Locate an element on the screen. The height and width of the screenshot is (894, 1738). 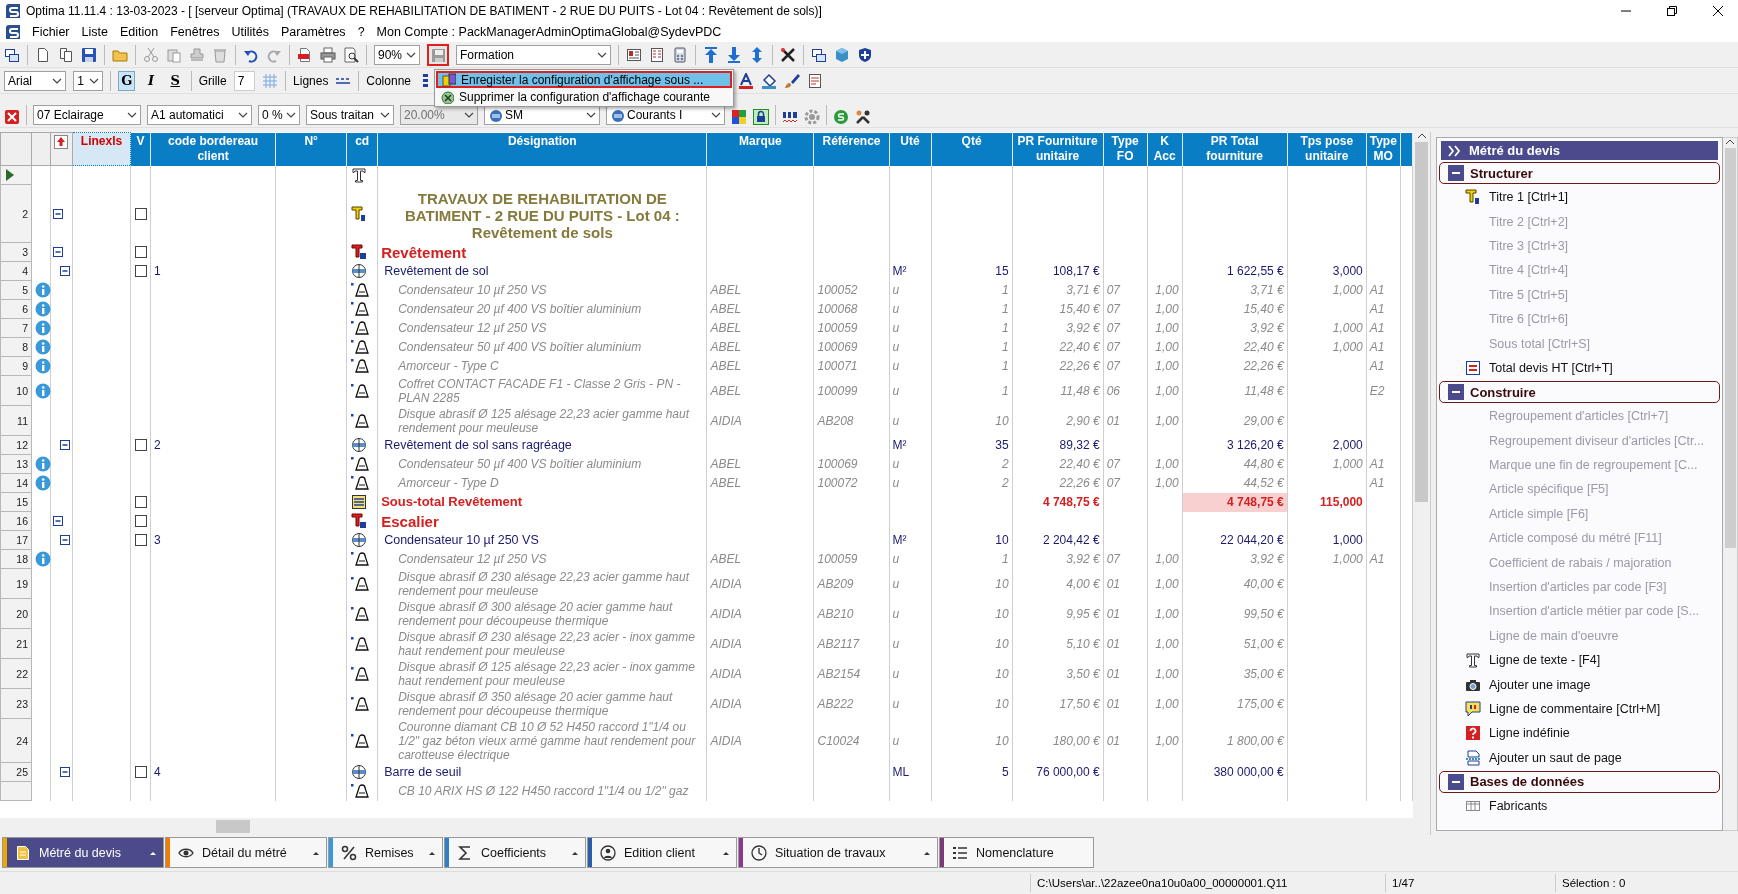
menu-item: Utilités is located at coordinates (250, 32).